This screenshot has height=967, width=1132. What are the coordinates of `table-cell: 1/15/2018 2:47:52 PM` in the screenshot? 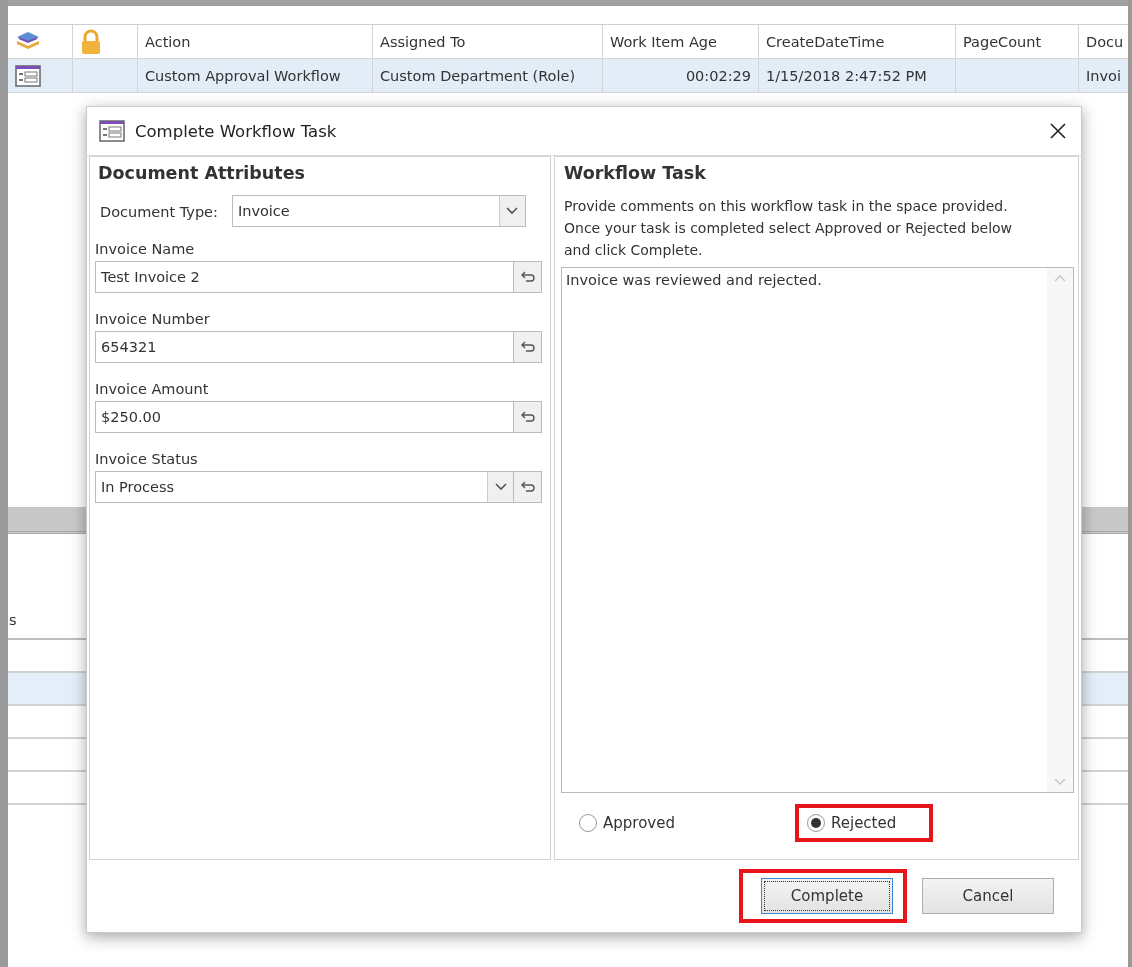 It's located at (846, 75).